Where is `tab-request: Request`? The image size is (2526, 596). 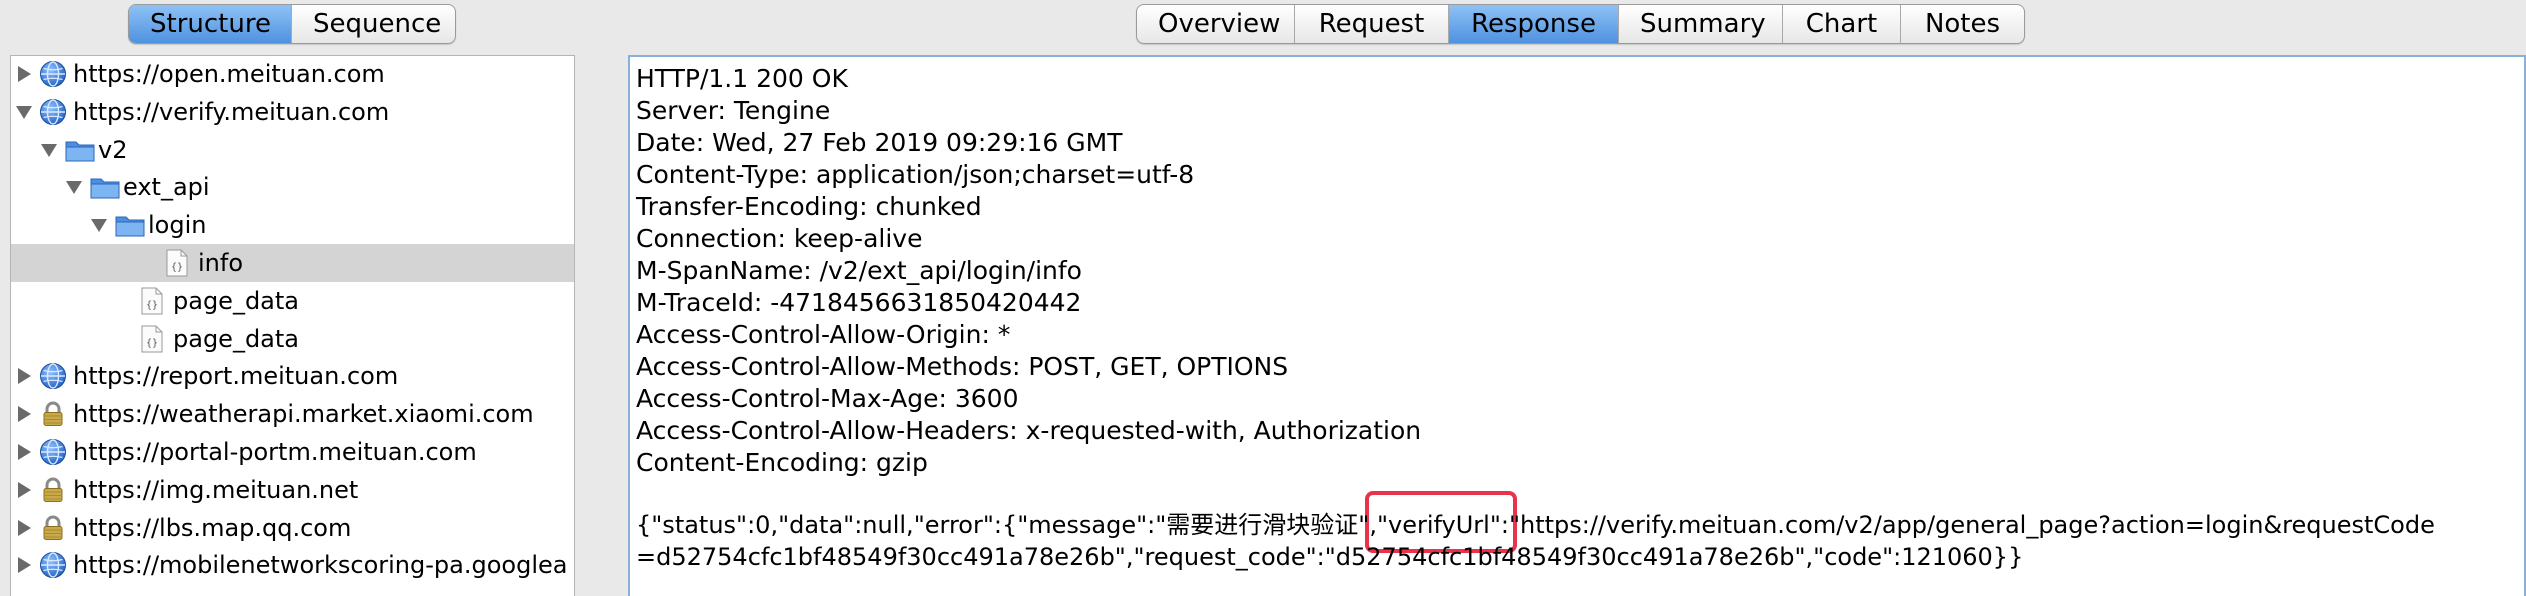 tab-request: Request is located at coordinates (1371, 24).